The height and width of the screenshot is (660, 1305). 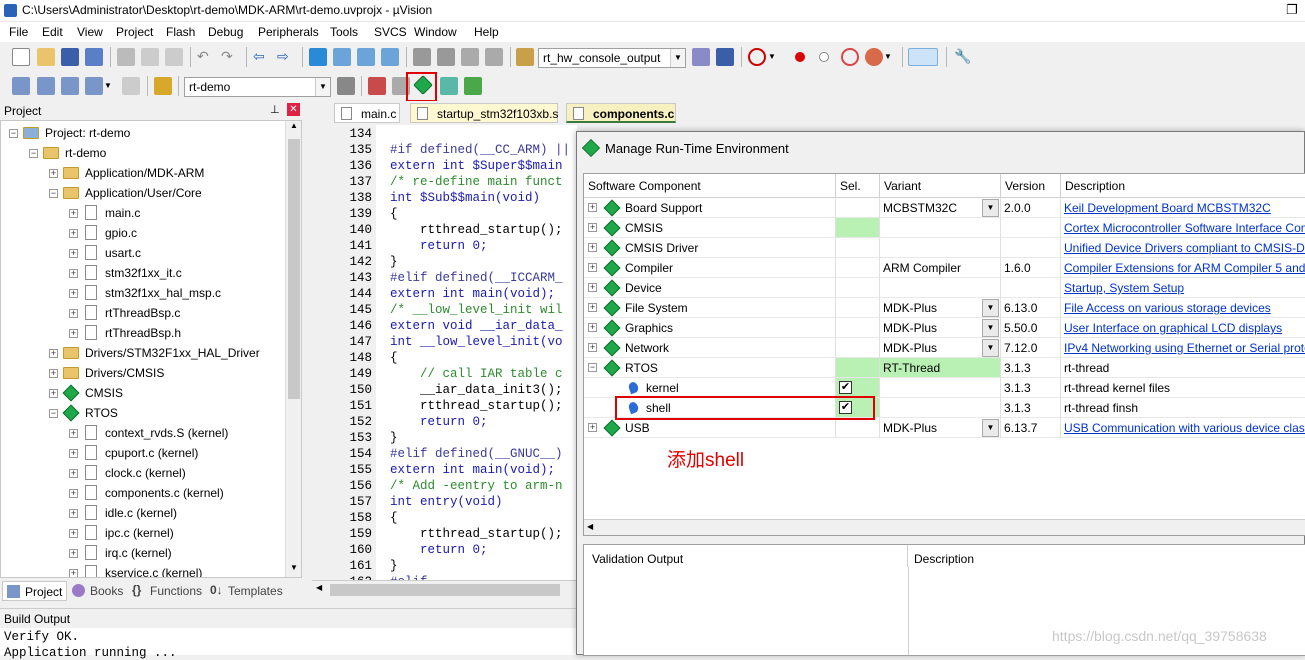 What do you see at coordinates (142, 570) in the screenshot?
I see `tree-item: + kservice.c (kernel)` at bounding box center [142, 570].